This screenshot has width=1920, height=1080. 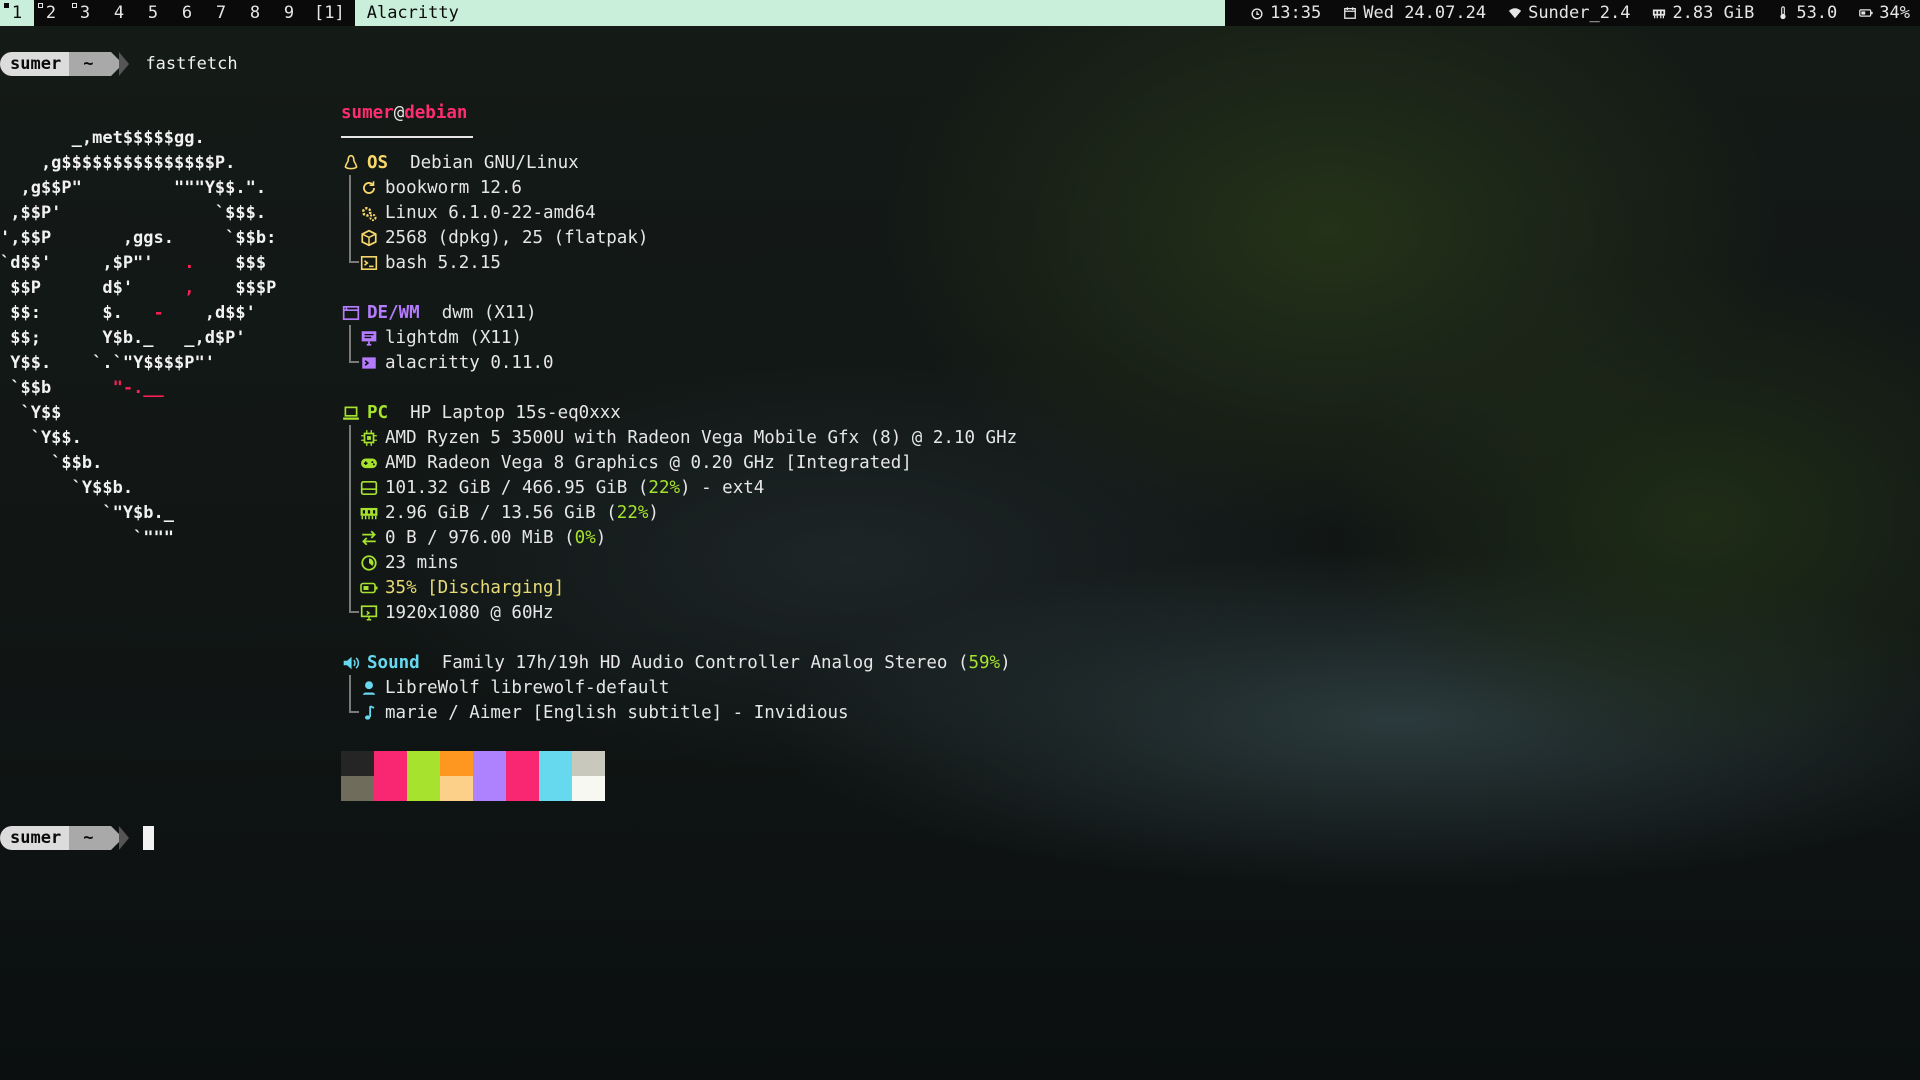 What do you see at coordinates (421, 262) in the screenshot?
I see `shell-line: bash 5.2.15` at bounding box center [421, 262].